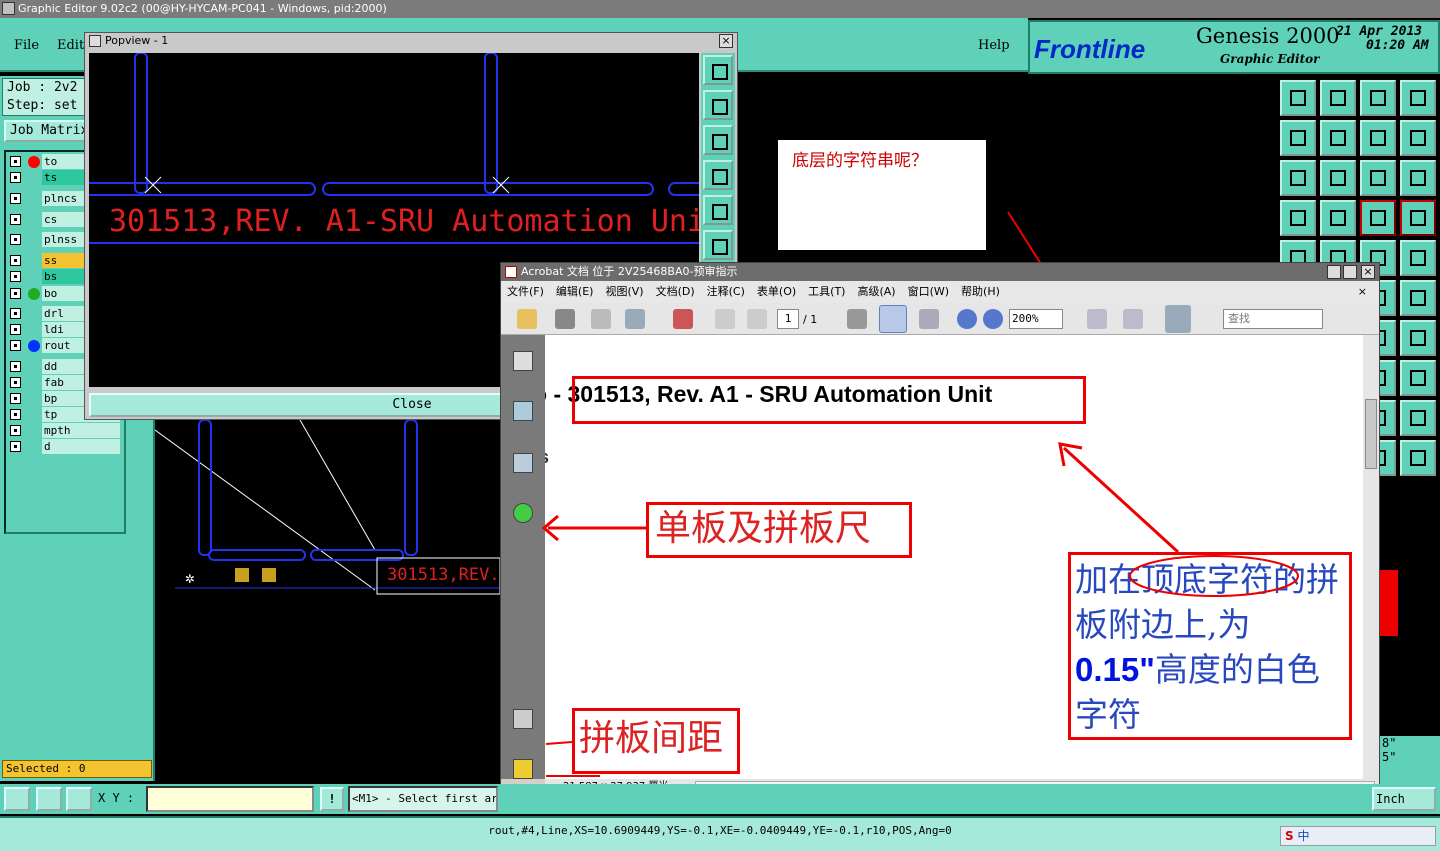  What do you see at coordinates (332, 799) in the screenshot?
I see `alert-icon: !` at bounding box center [332, 799].